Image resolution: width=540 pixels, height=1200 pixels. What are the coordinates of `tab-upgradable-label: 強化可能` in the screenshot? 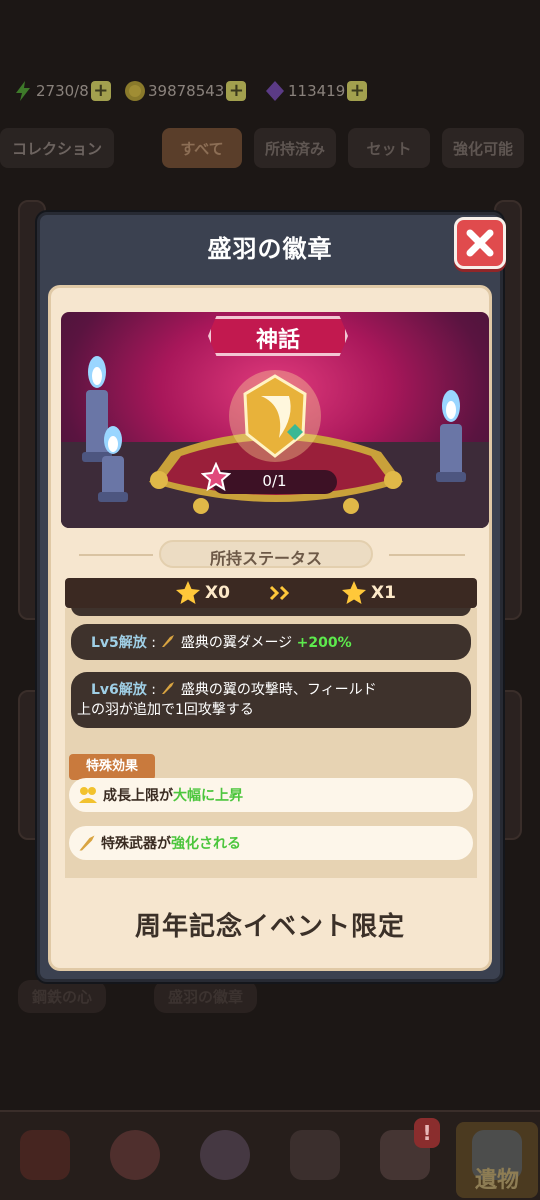 It's located at (482, 148).